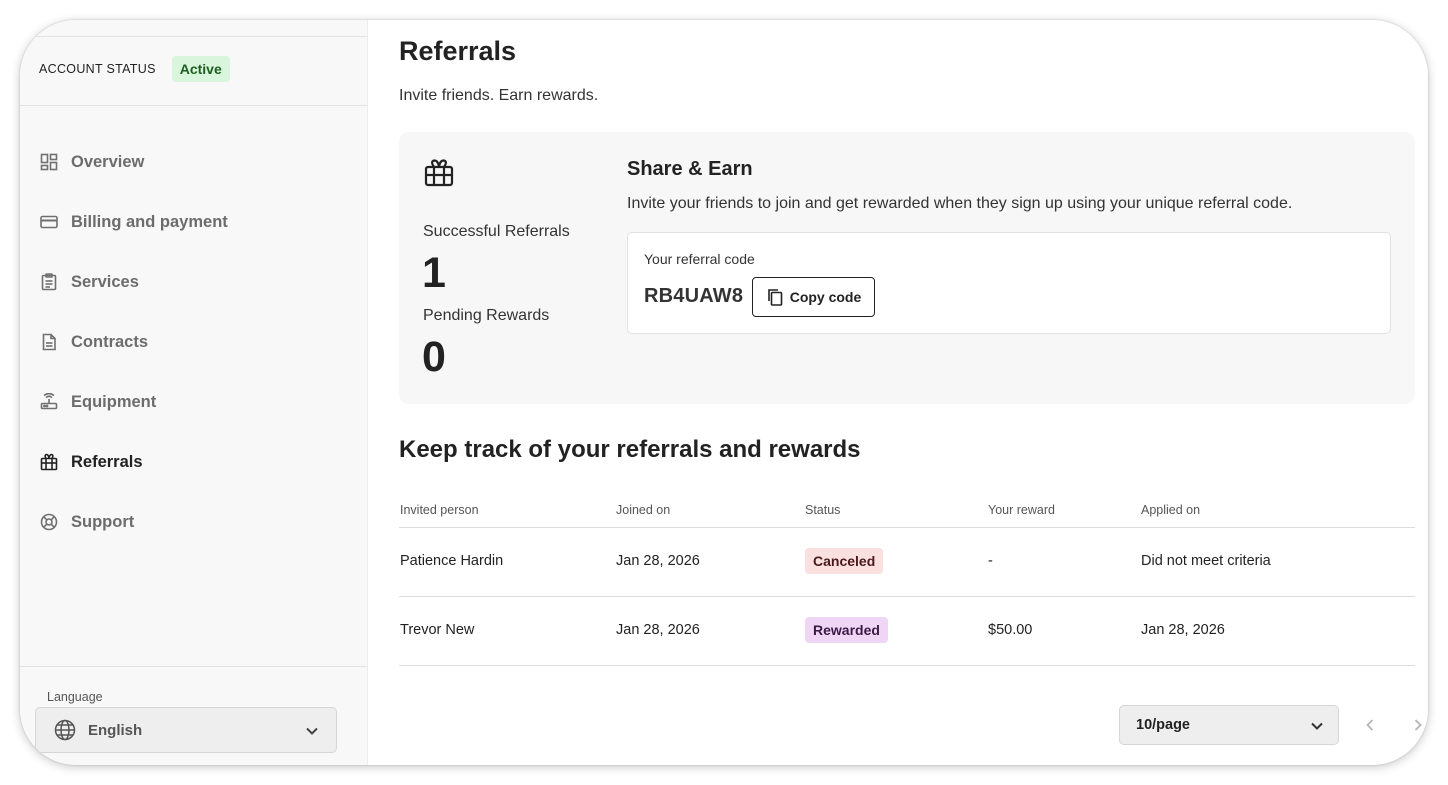 This screenshot has height=785, width=1448. I want to click on document-icon, so click(49, 342).